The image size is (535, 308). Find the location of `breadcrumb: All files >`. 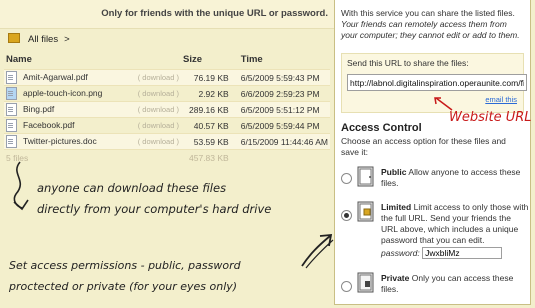

breadcrumb: All files > is located at coordinates (39, 40).